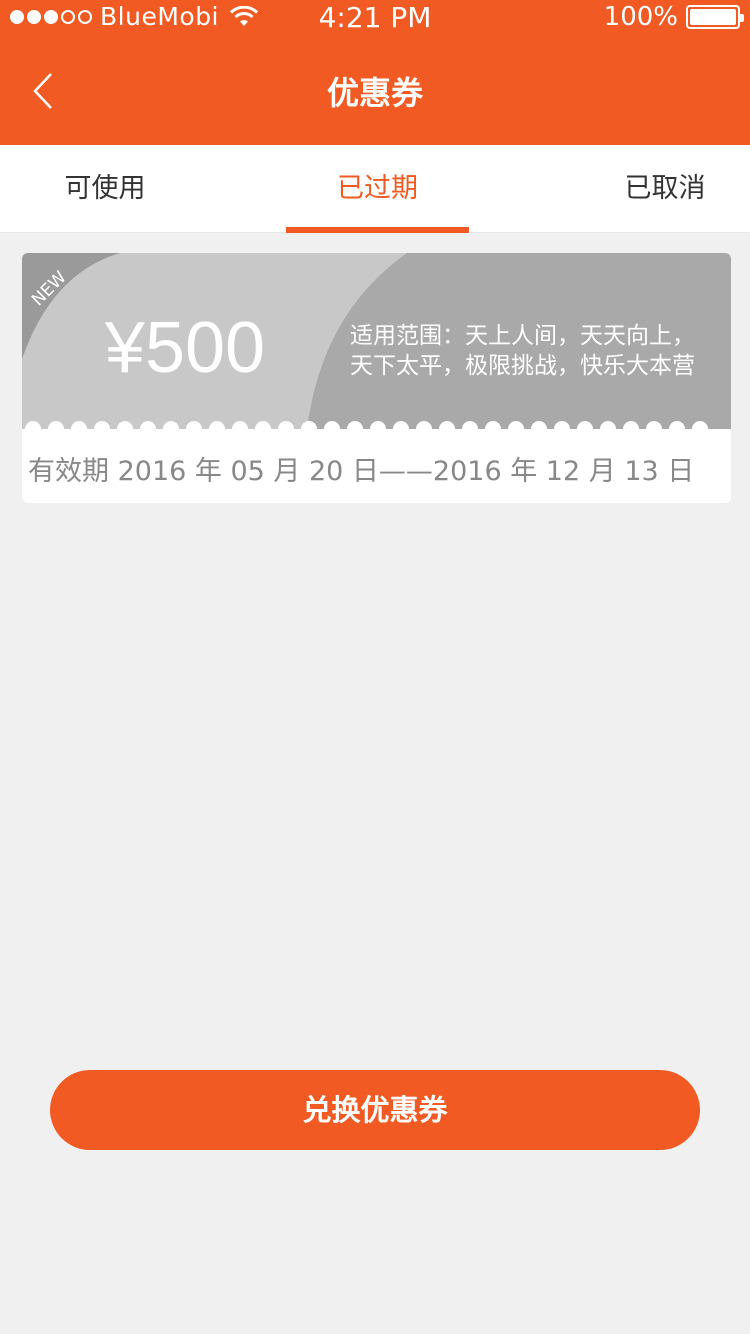  I want to click on tab-bar: 可使用 已过期 已取消, so click(375, 189).